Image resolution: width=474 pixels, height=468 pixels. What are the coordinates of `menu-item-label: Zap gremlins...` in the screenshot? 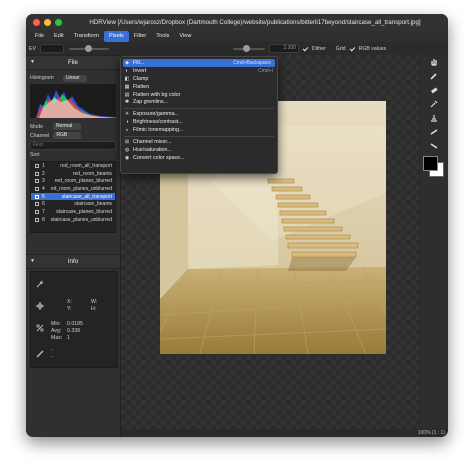 It's located at (151, 102).